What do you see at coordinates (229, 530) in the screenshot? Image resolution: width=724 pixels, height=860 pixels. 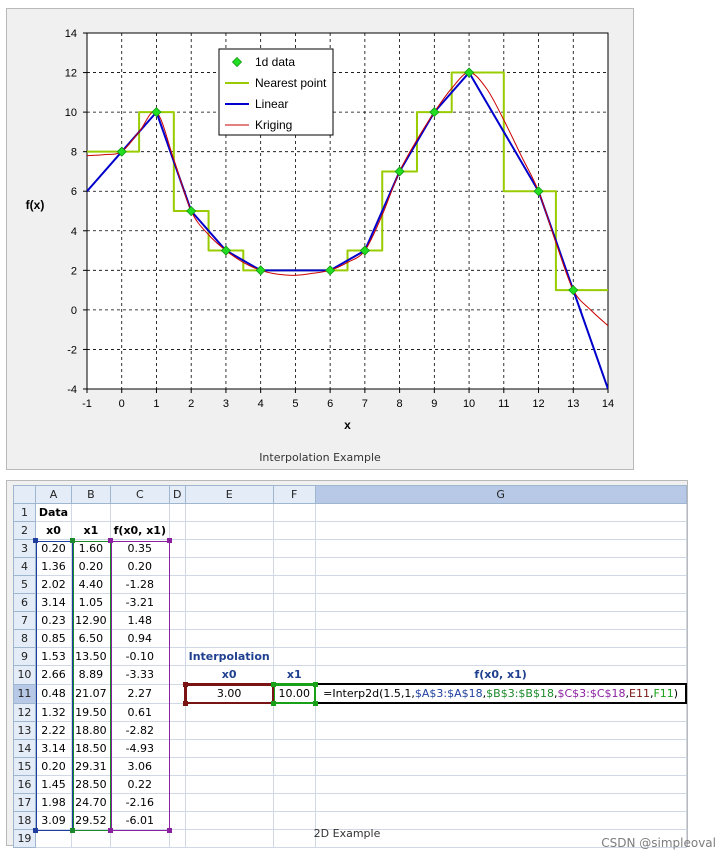 I see `cell-E2` at bounding box center [229, 530].